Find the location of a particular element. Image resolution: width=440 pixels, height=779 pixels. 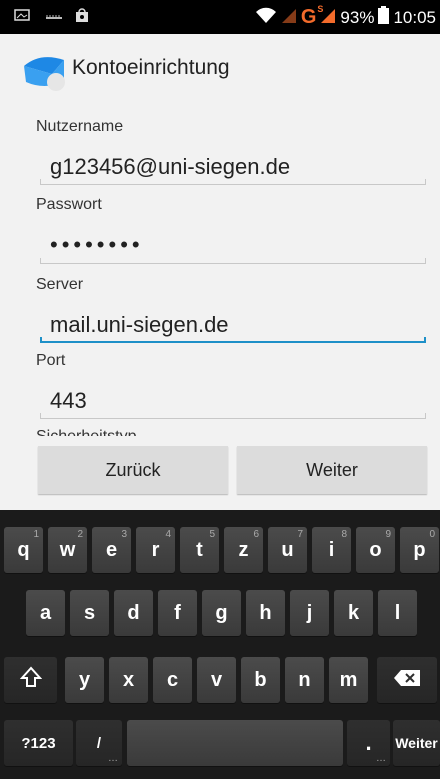

key-s: s is located at coordinates (89, 613).